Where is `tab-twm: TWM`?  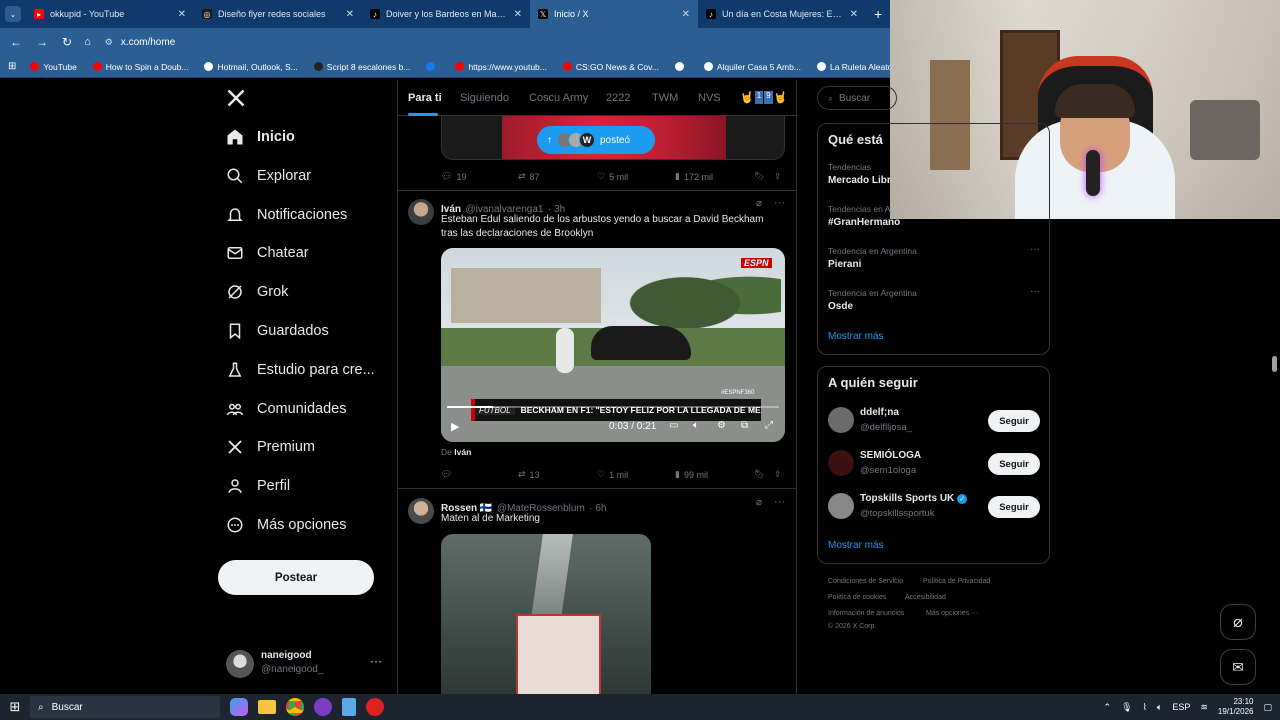 tab-twm: TWM is located at coordinates (665, 98).